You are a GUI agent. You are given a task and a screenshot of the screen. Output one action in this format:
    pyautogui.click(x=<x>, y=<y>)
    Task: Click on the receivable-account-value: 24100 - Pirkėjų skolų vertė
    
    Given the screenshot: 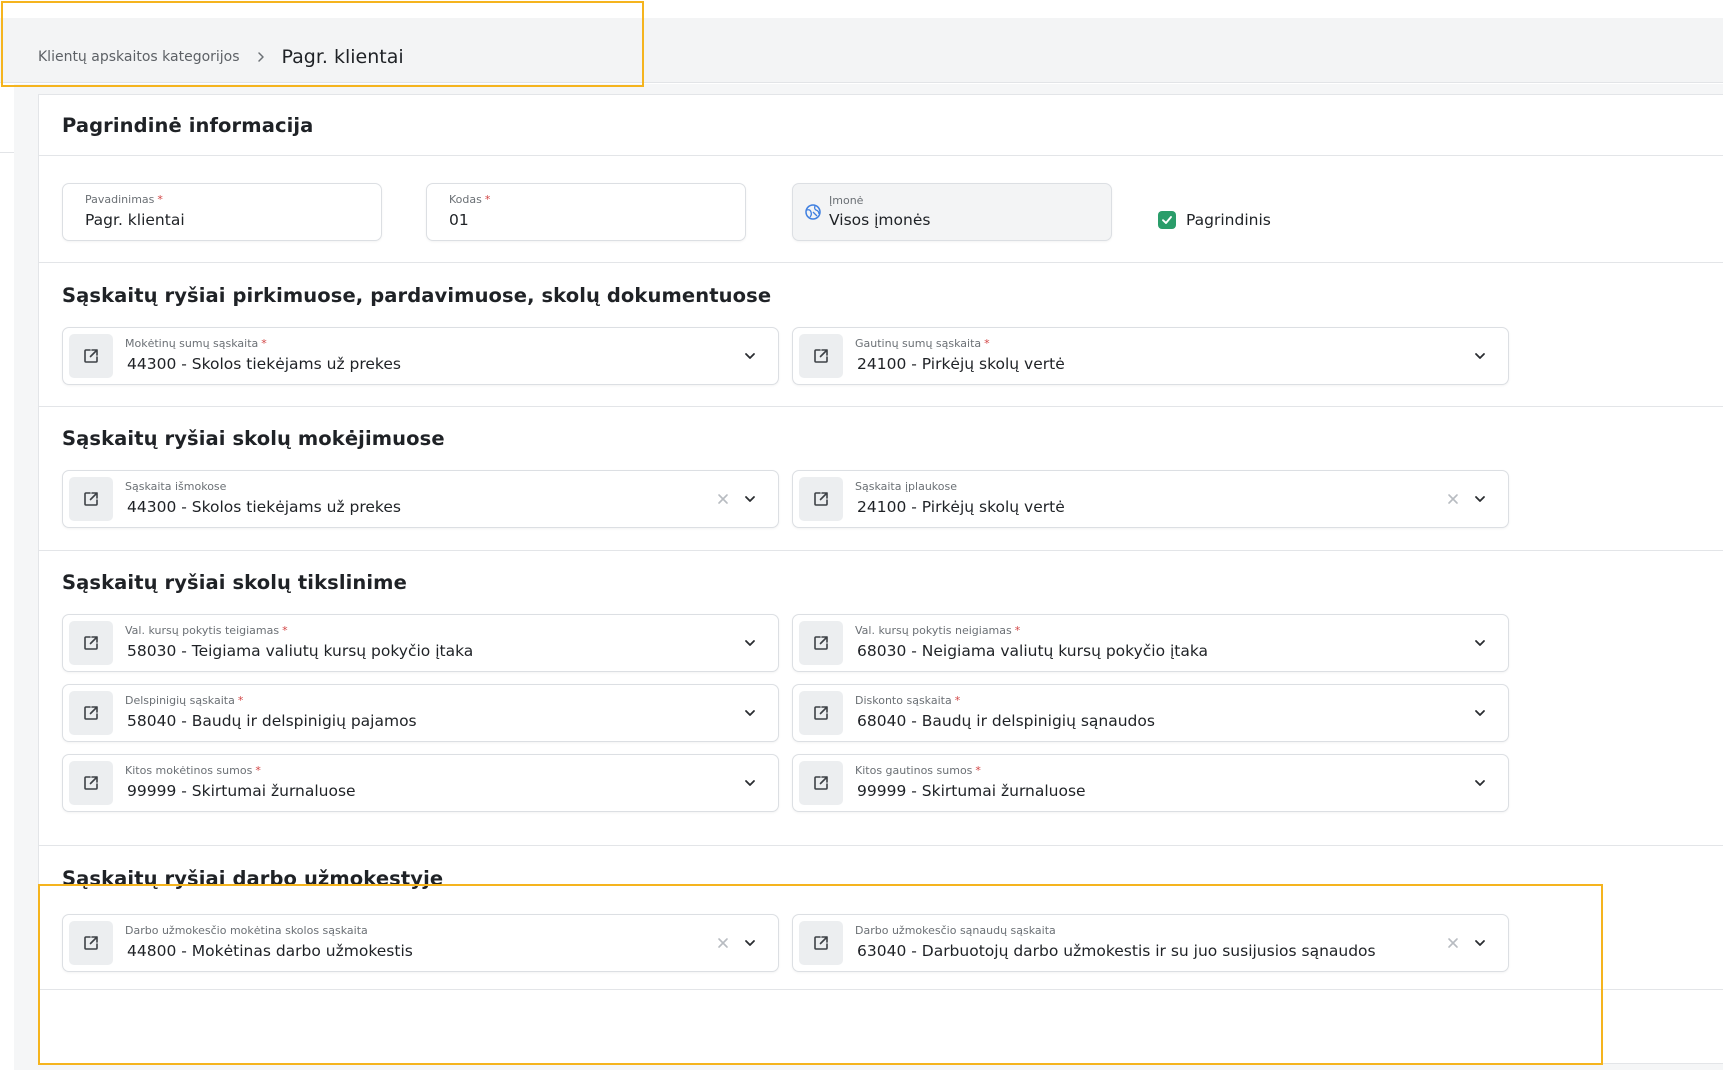 What is the action you would take?
    pyautogui.click(x=961, y=364)
    